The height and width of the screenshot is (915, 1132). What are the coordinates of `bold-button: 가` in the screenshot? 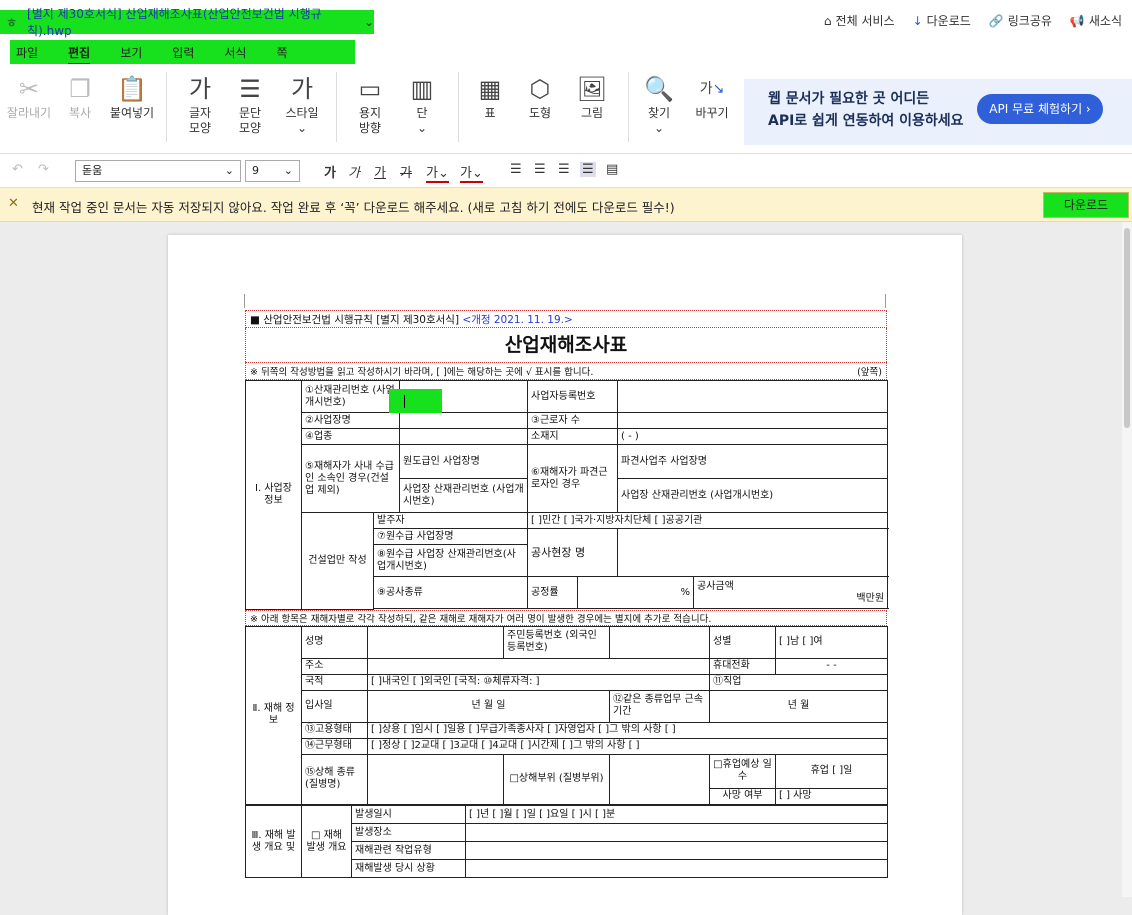 It's located at (330, 171).